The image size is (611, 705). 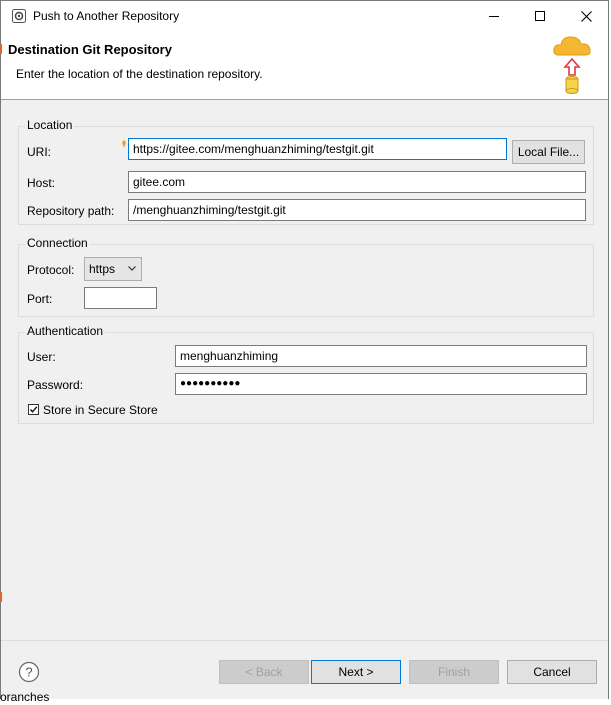 I want to click on minimize-button, so click(x=494, y=16).